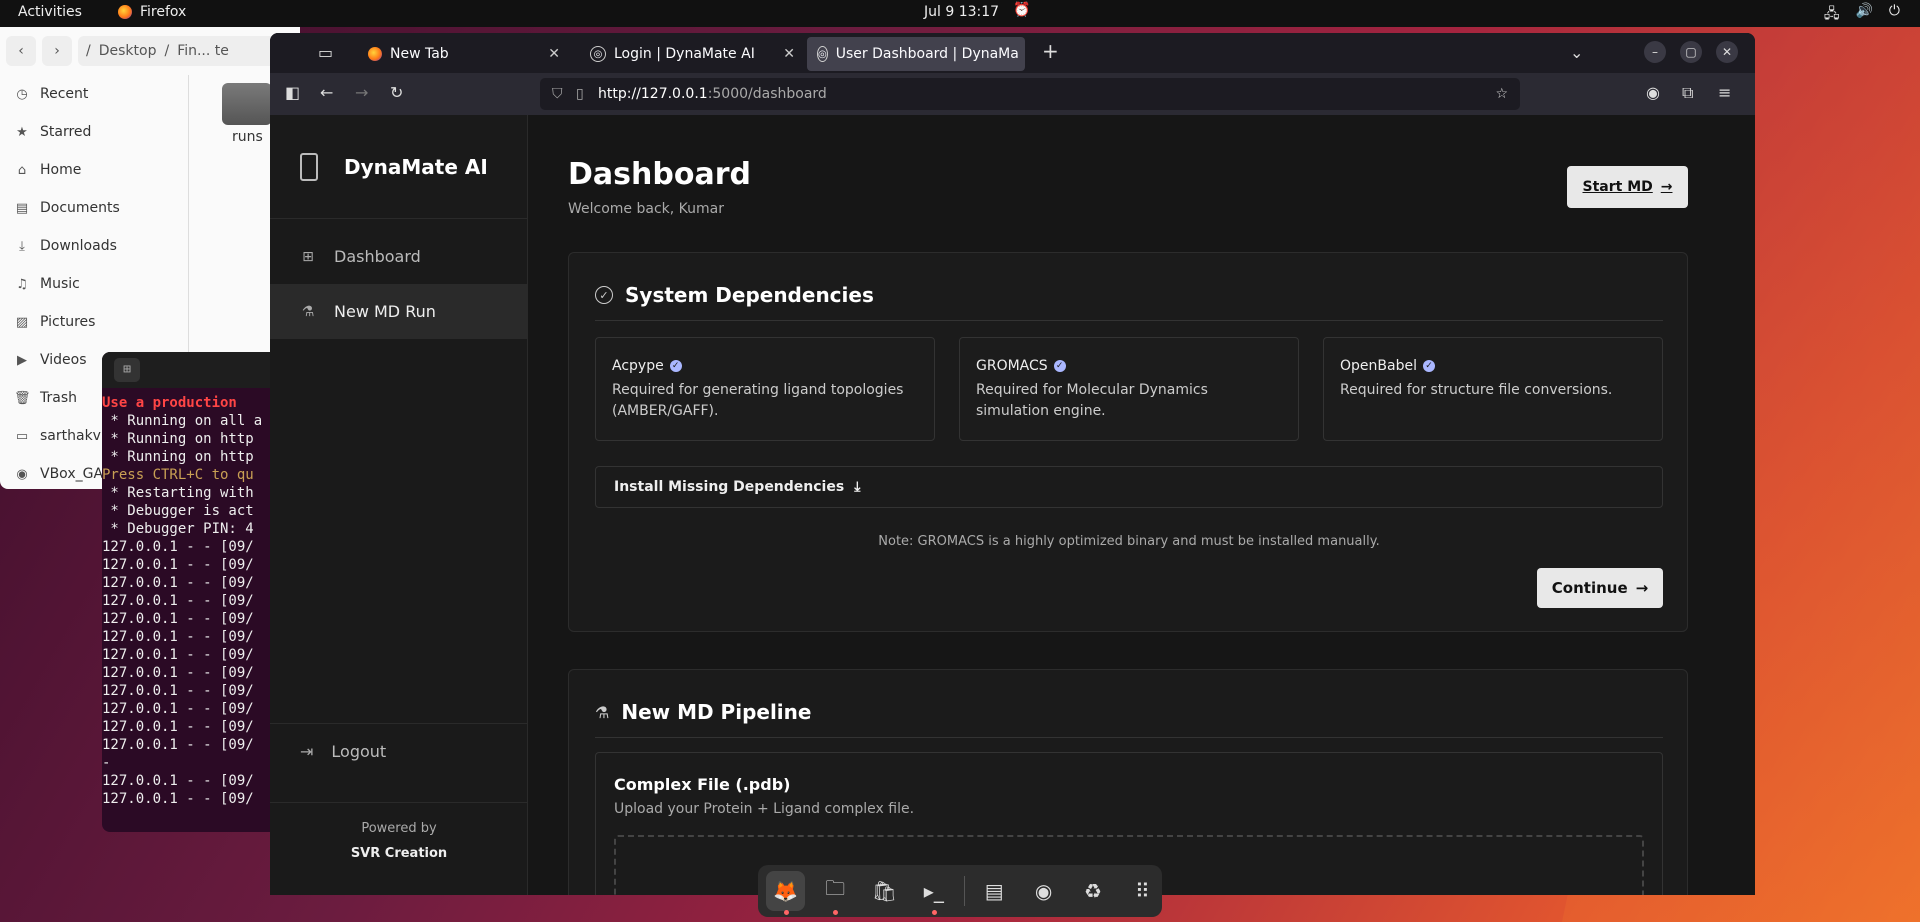 This screenshot has height=922, width=1920. What do you see at coordinates (308, 311) in the screenshot?
I see `flask-icon: ⚗` at bounding box center [308, 311].